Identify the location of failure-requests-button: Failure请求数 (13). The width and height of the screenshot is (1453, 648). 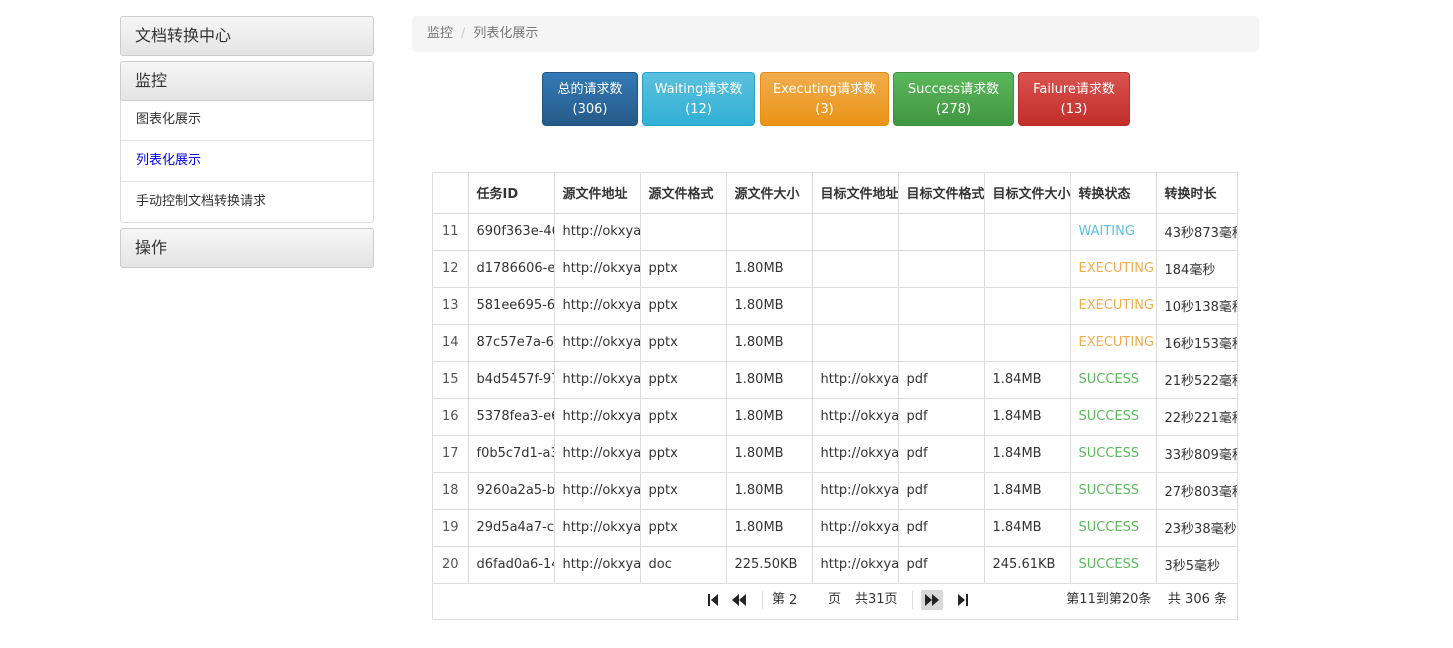
(1074, 99).